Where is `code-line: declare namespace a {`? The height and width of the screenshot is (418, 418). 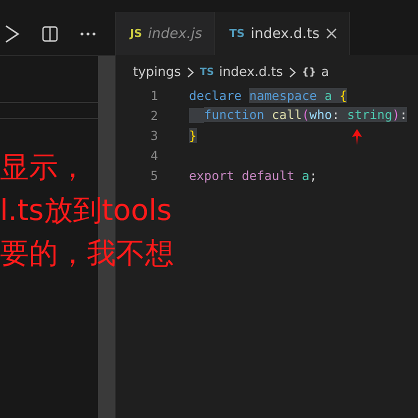
code-line: declare namespace a { is located at coordinates (268, 95).